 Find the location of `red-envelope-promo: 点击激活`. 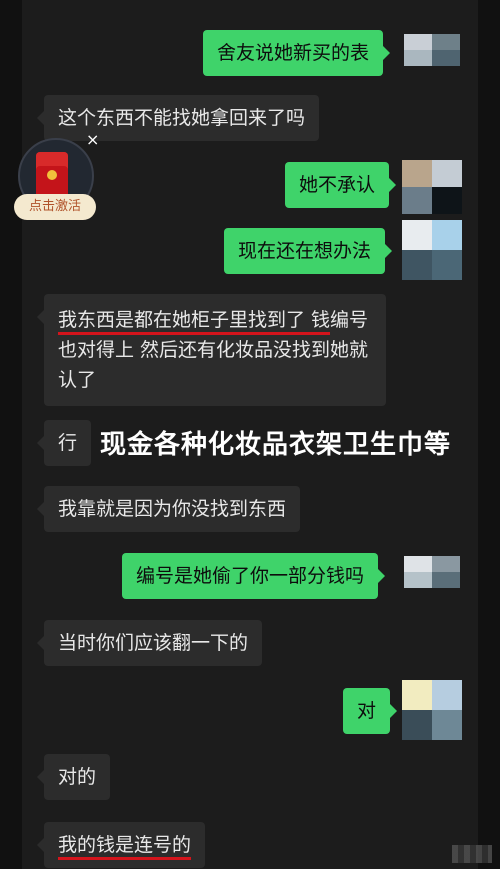

red-envelope-promo: 点击激活 is located at coordinates (55, 182).